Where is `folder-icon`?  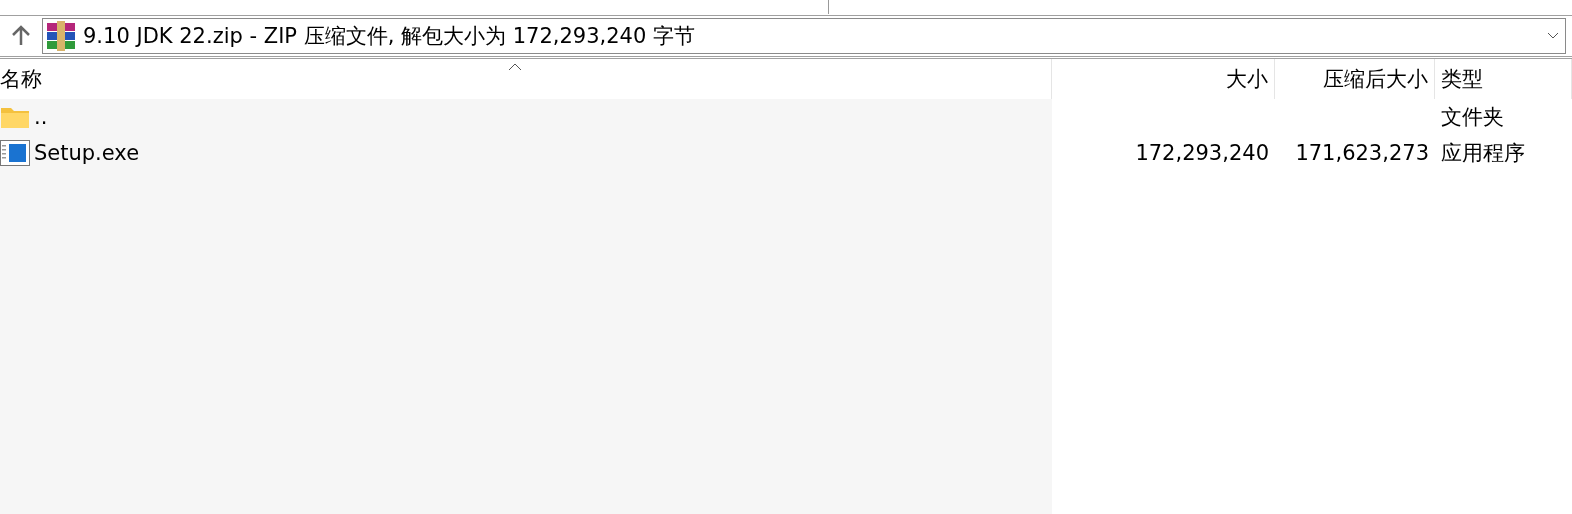 folder-icon is located at coordinates (15, 117).